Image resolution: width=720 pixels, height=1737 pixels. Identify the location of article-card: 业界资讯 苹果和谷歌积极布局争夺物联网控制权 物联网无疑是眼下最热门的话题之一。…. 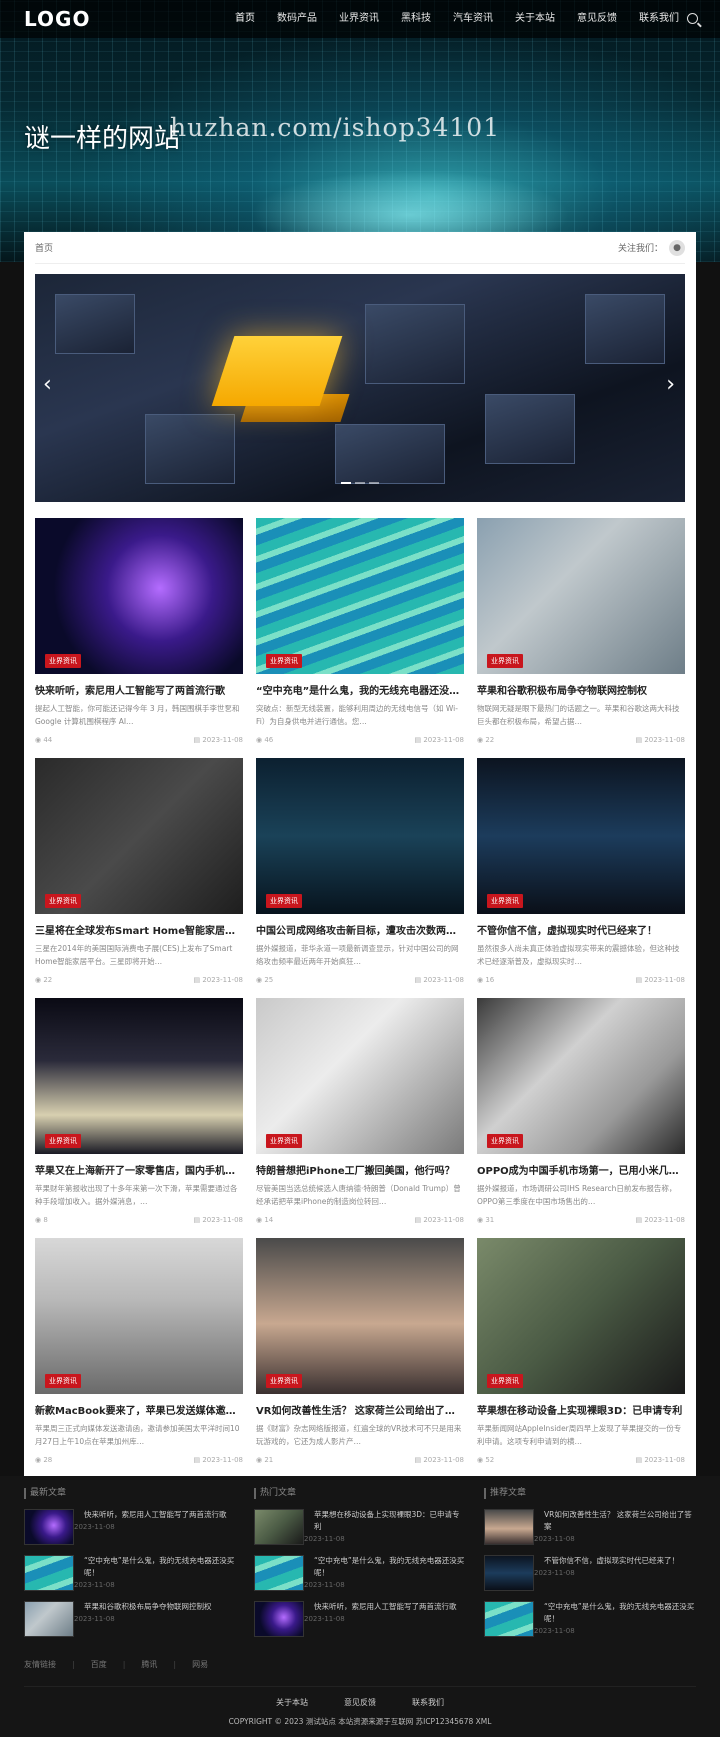
(581, 631).